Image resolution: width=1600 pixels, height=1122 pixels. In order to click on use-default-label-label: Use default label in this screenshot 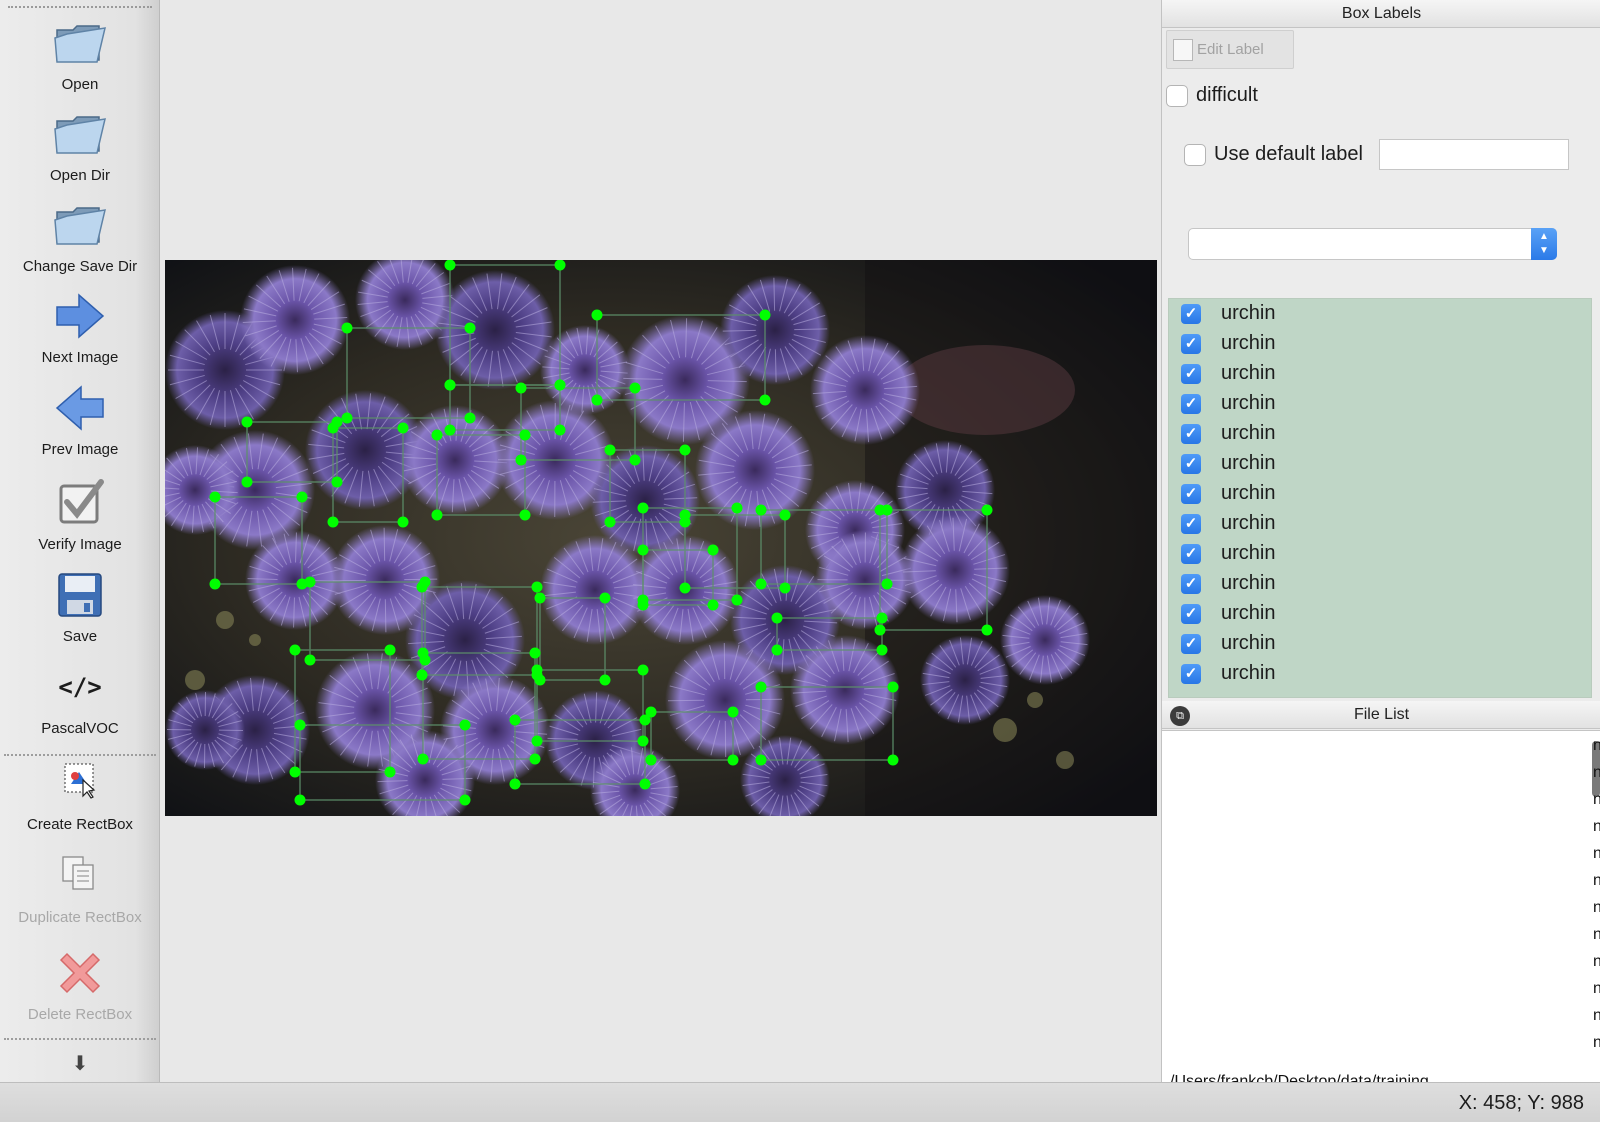, I will do `click(1288, 154)`.